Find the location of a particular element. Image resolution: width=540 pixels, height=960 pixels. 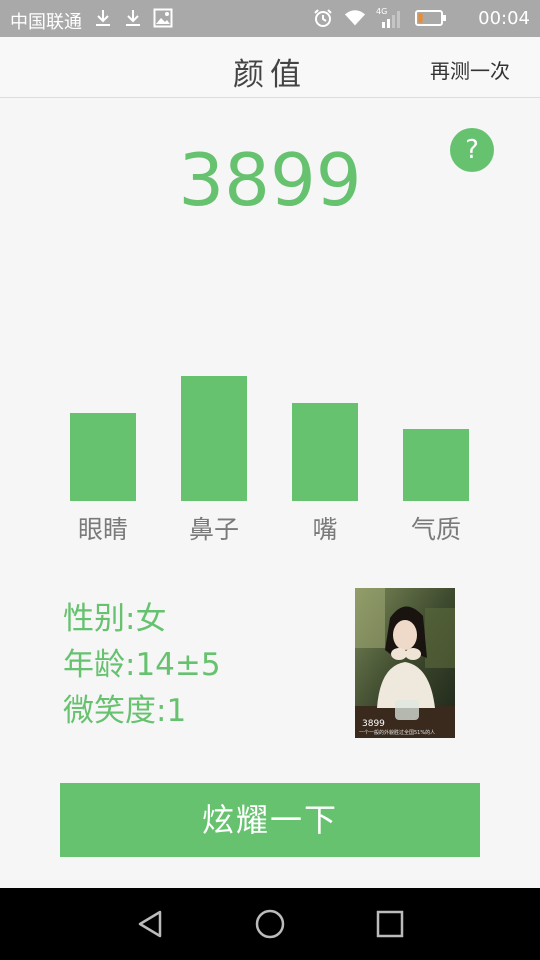

clock: 00:04 is located at coordinates (504, 18).